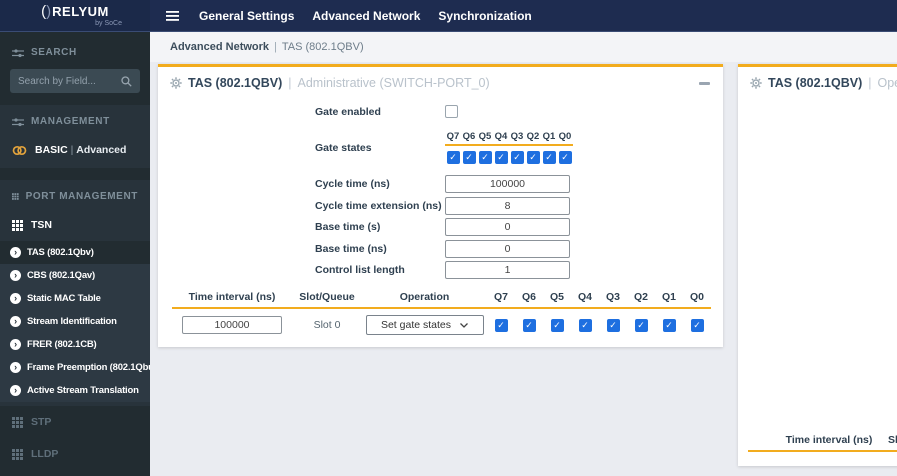 This screenshot has width=897, height=476. What do you see at coordinates (327, 297) in the screenshot?
I see `header-slot-queue: Slot/Queue` at bounding box center [327, 297].